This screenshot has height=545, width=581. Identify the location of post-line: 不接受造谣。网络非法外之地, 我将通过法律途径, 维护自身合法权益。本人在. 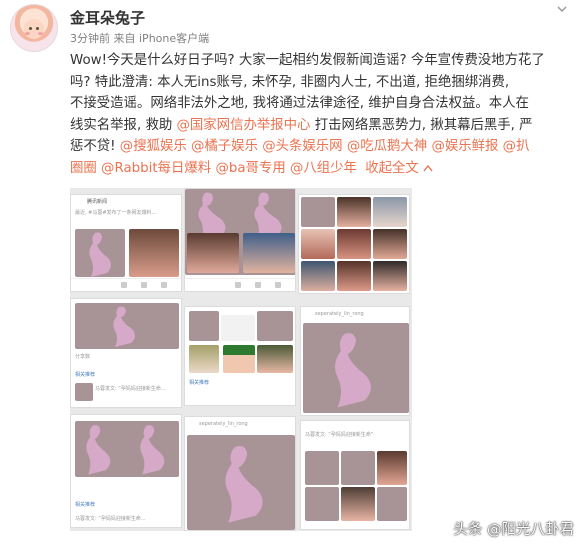
(299, 104).